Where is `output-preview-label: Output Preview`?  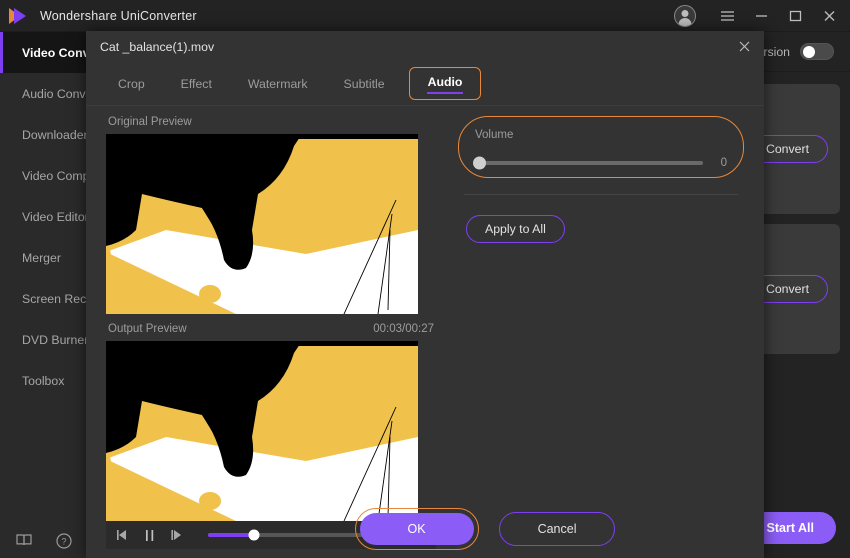
output-preview-label: Output Preview is located at coordinates (147, 329).